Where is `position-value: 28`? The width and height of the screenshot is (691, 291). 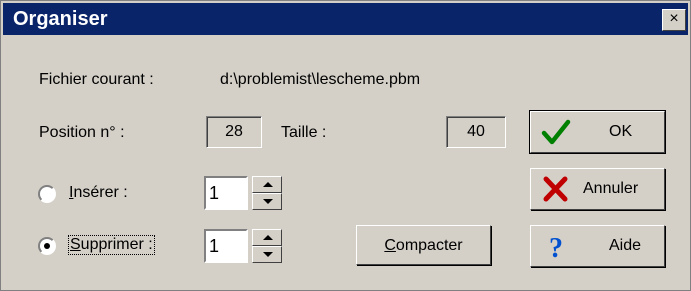 position-value: 28 is located at coordinates (234, 132).